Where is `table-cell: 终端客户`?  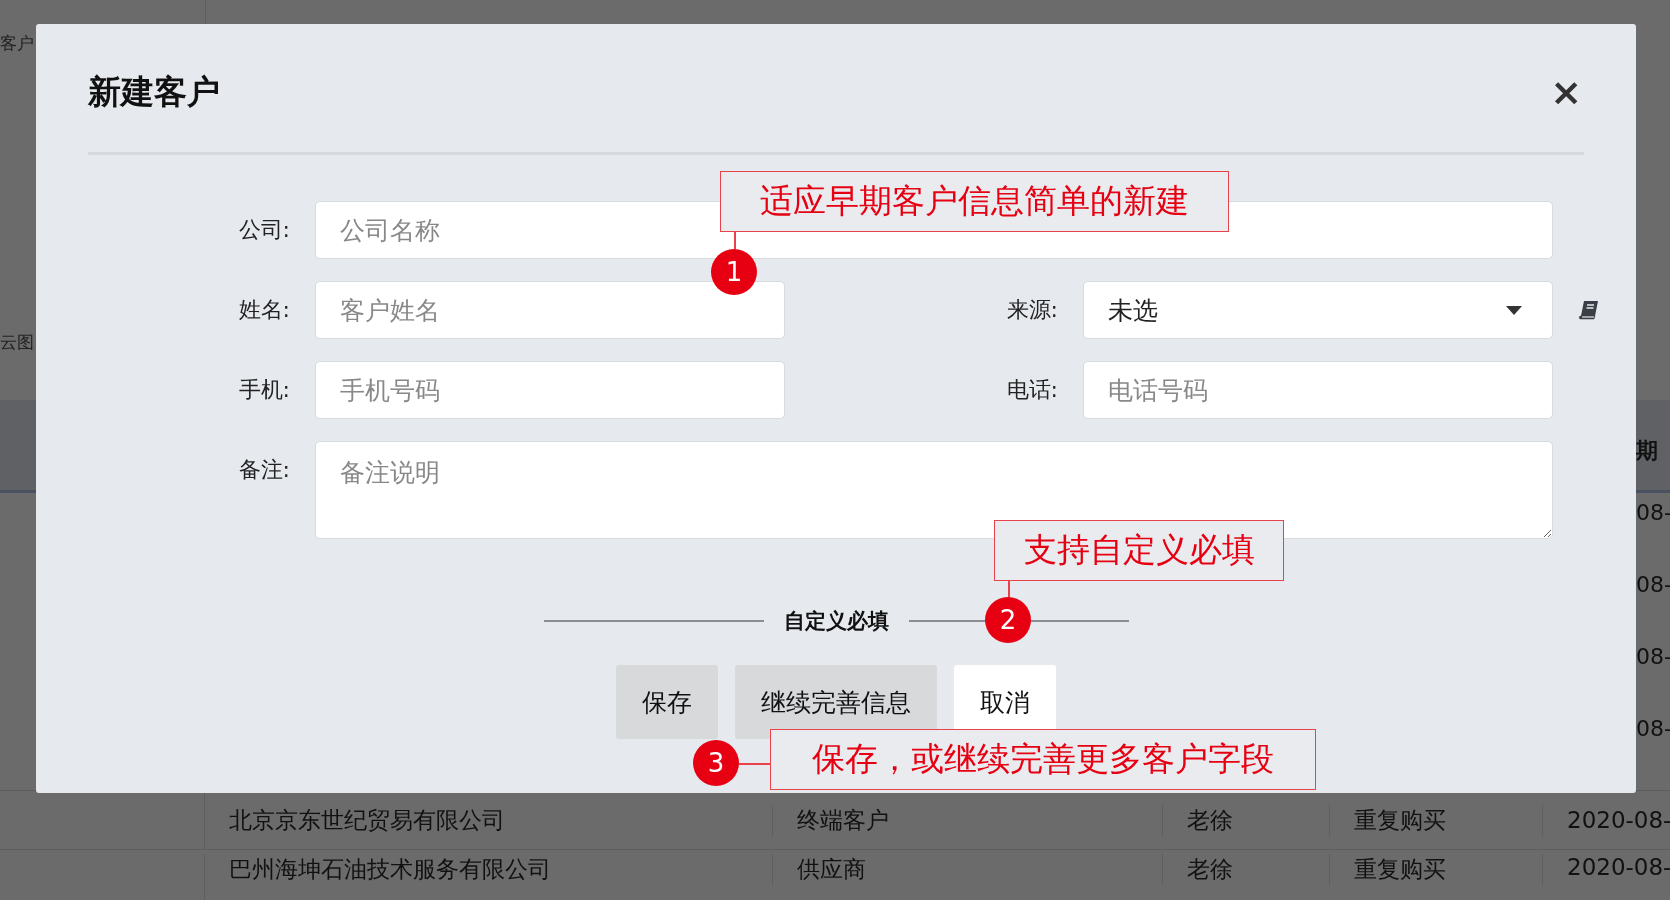
table-cell: 终端客户 is located at coordinates (968, 820).